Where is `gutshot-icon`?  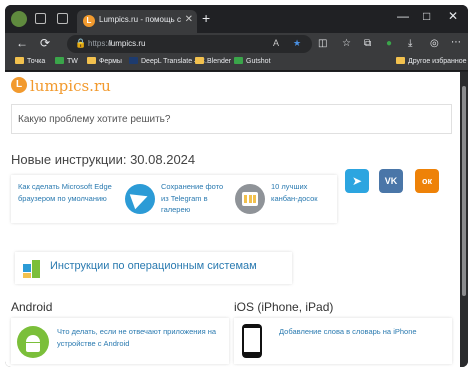
gutshot-icon is located at coordinates (238, 60).